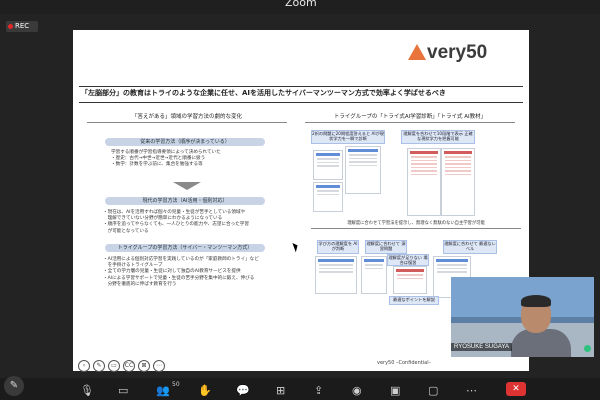  I want to click on more-options-button: ⋯, so click(159, 366).